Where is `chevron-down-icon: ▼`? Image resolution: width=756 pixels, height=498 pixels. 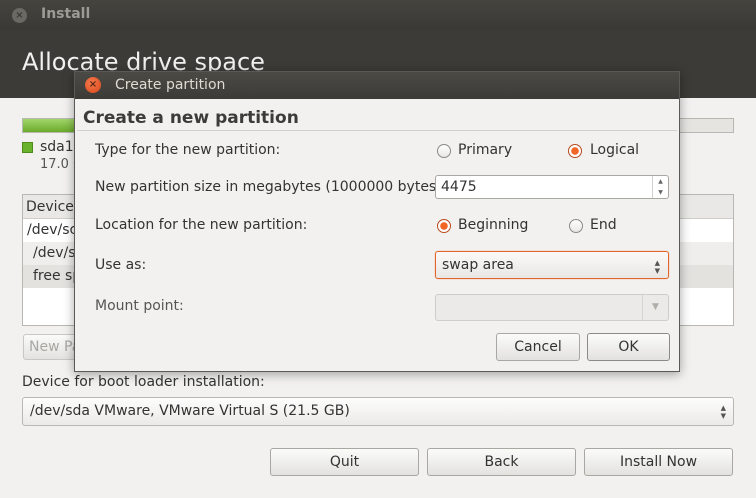 chevron-down-icon: ▼ is located at coordinates (655, 307).